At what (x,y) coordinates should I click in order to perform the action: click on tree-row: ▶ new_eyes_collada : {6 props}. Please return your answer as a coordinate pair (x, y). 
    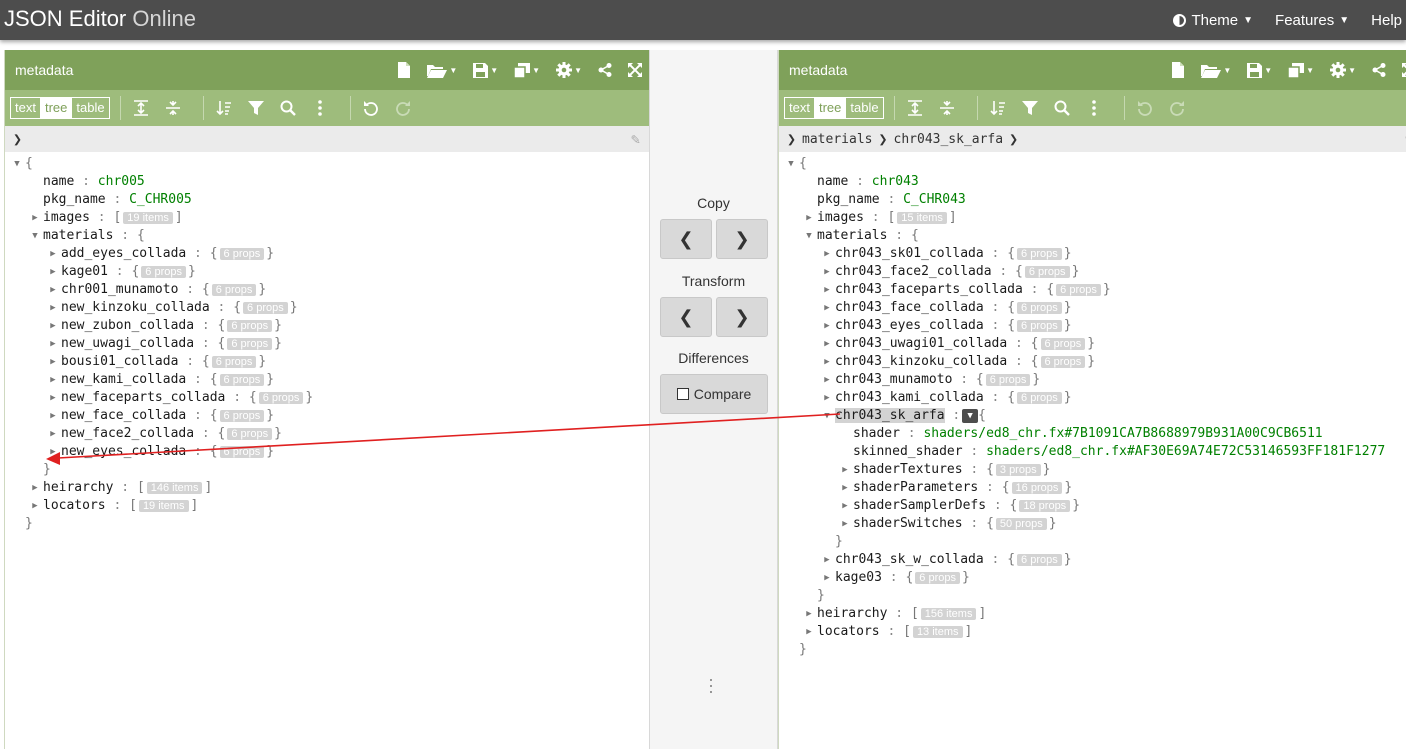
    Looking at the image, I should click on (327, 452).